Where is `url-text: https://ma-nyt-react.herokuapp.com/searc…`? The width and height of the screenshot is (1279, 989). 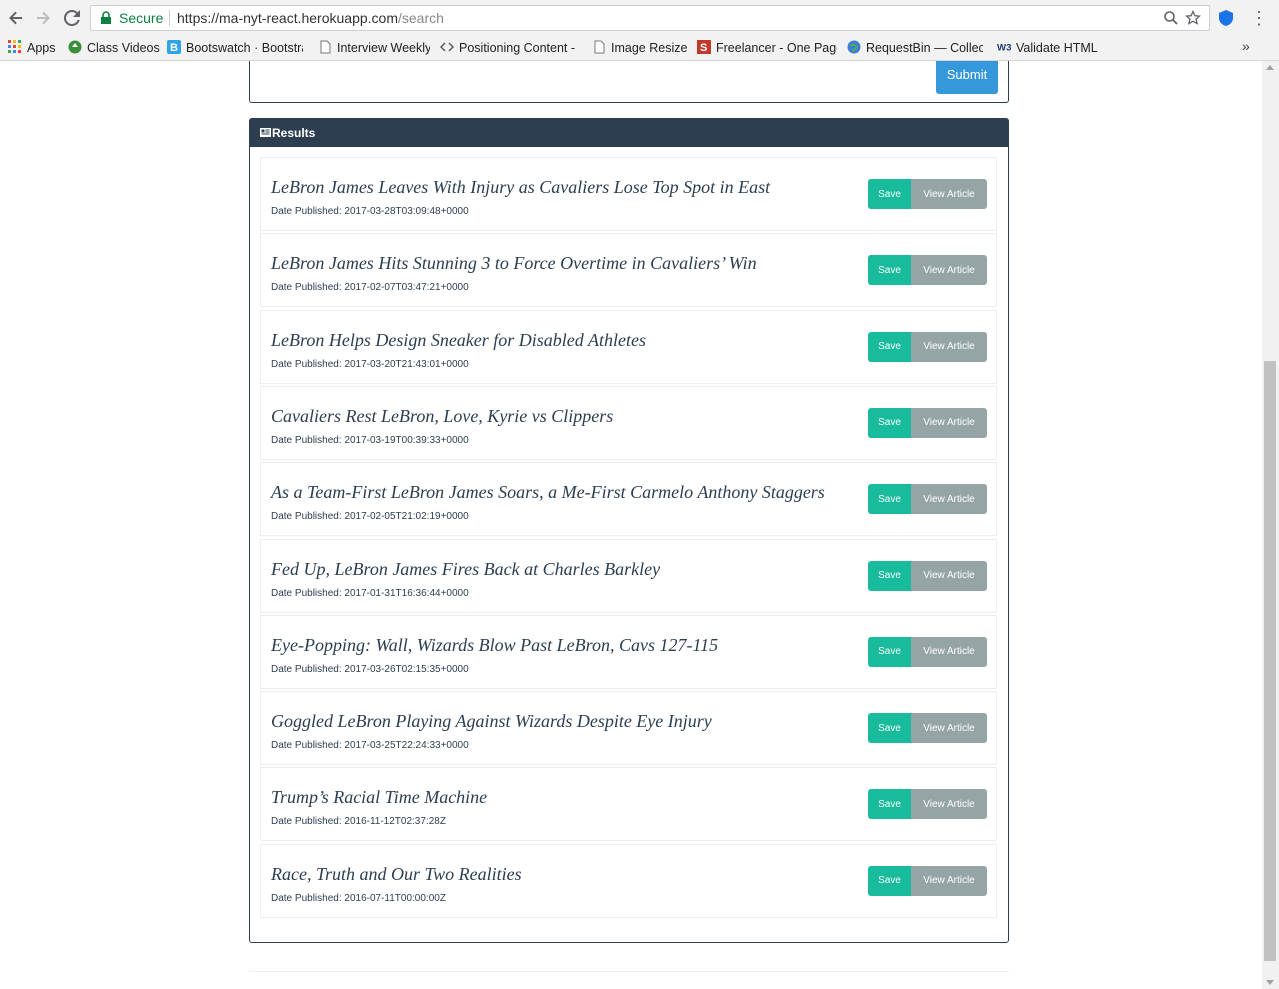 url-text: https://ma-nyt-react.herokuapp.com/searc… is located at coordinates (310, 18).